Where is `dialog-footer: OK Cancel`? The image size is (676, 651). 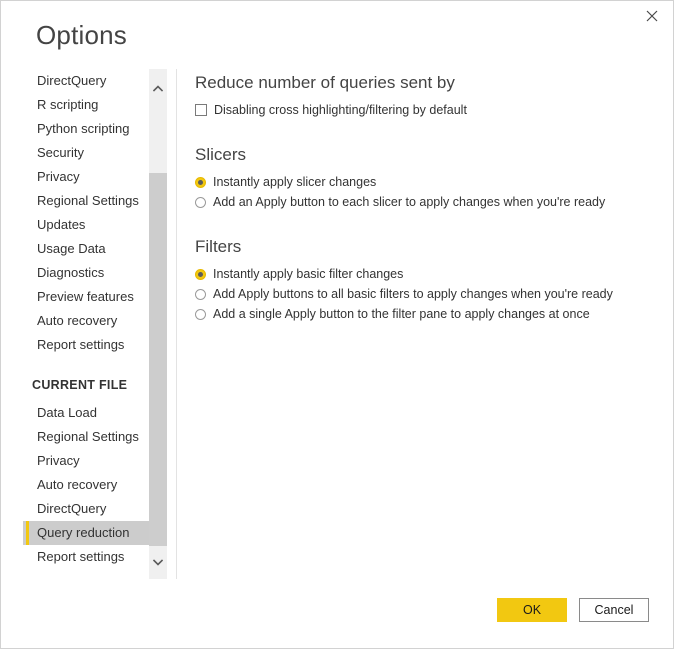
dialog-footer: OK Cancel is located at coordinates (573, 610).